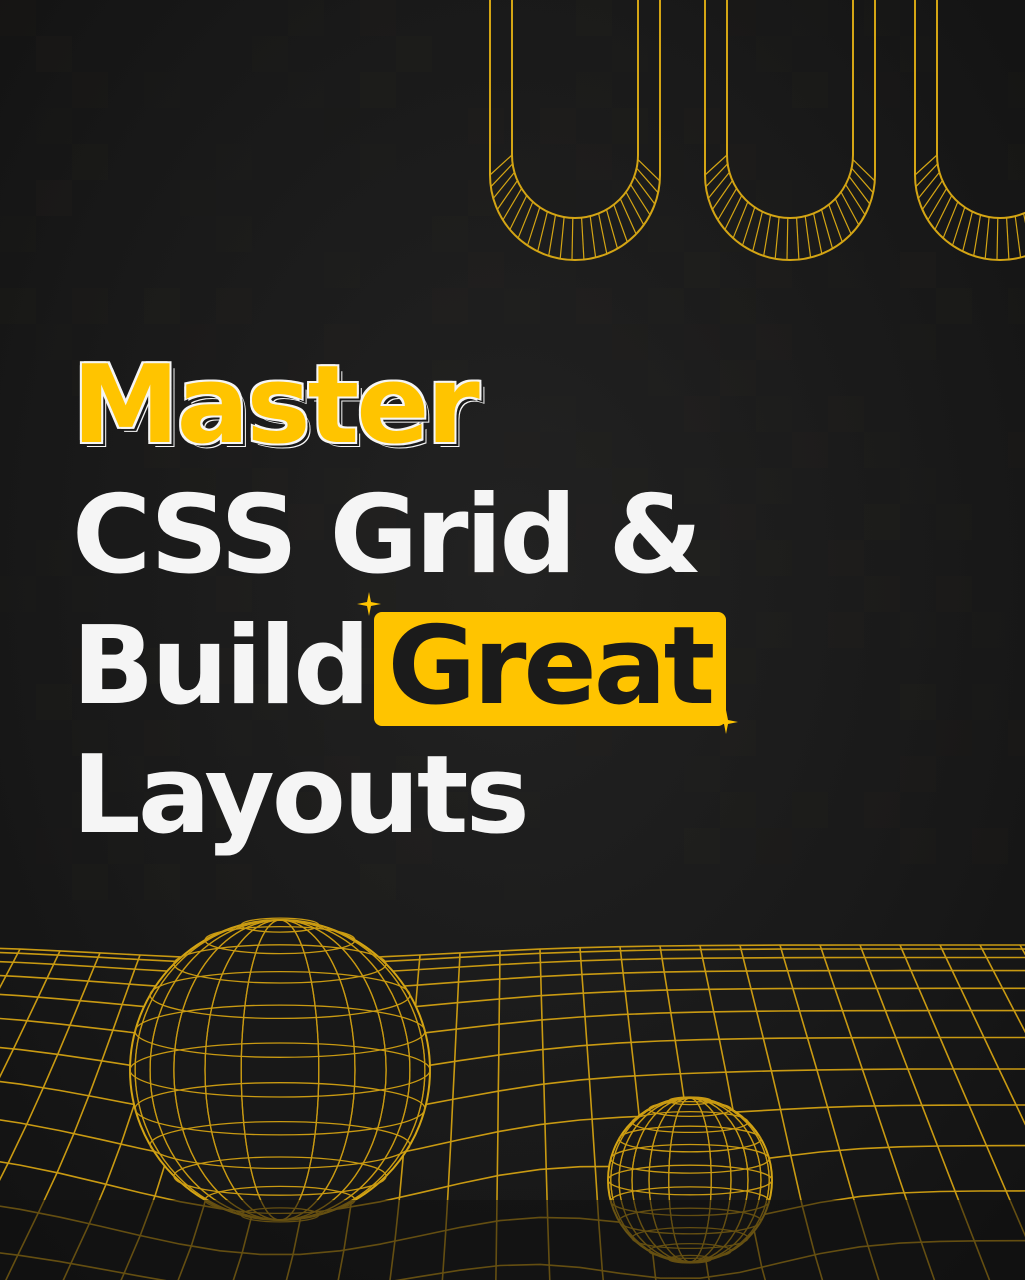 This screenshot has height=1280, width=1025. Describe the element at coordinates (757, 130) in the screenshot. I see `wireframe-u-tubes-graphic` at that location.